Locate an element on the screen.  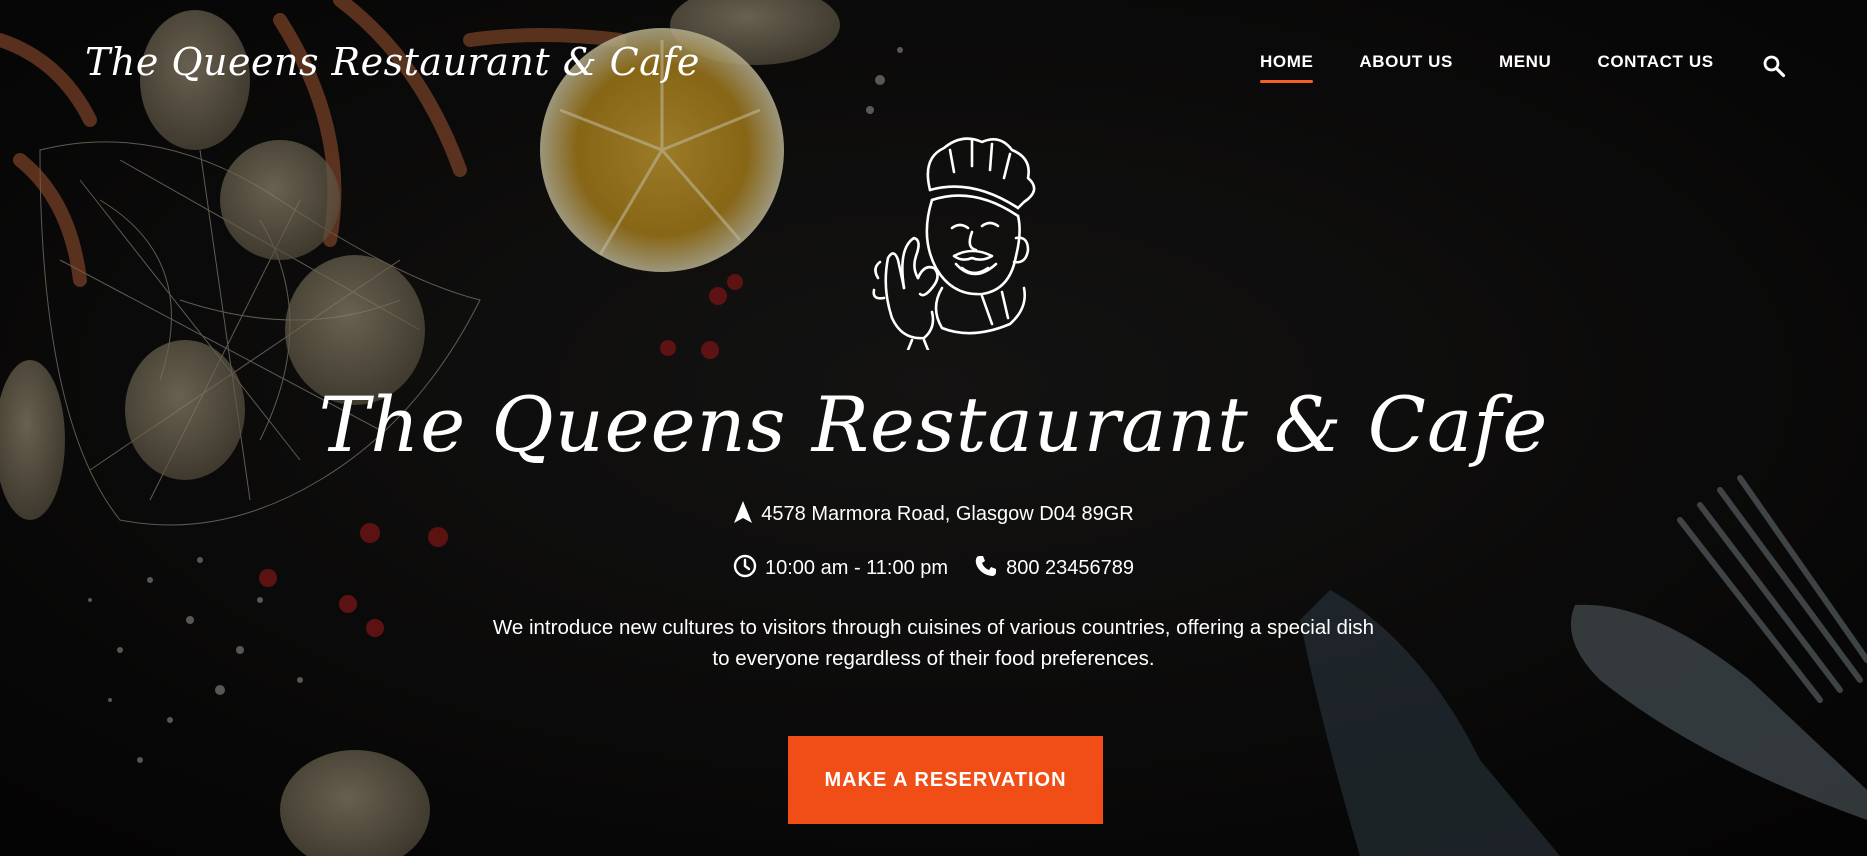
hours-phone-row: 10:00 am - 11:00 pm 800 23456789 is located at coordinates (933, 569).